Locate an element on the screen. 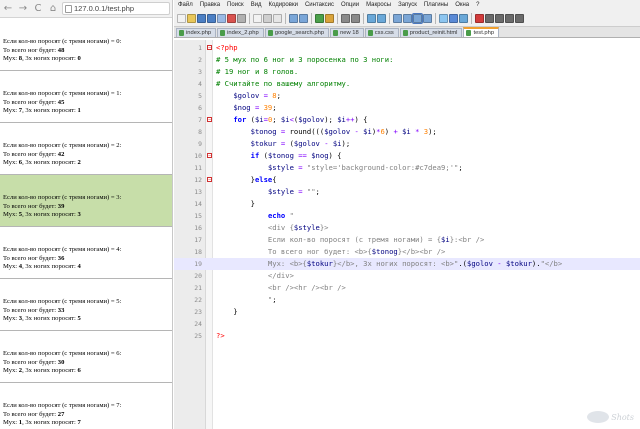  tab-label: product_reinit.html is located at coordinates (433, 33).